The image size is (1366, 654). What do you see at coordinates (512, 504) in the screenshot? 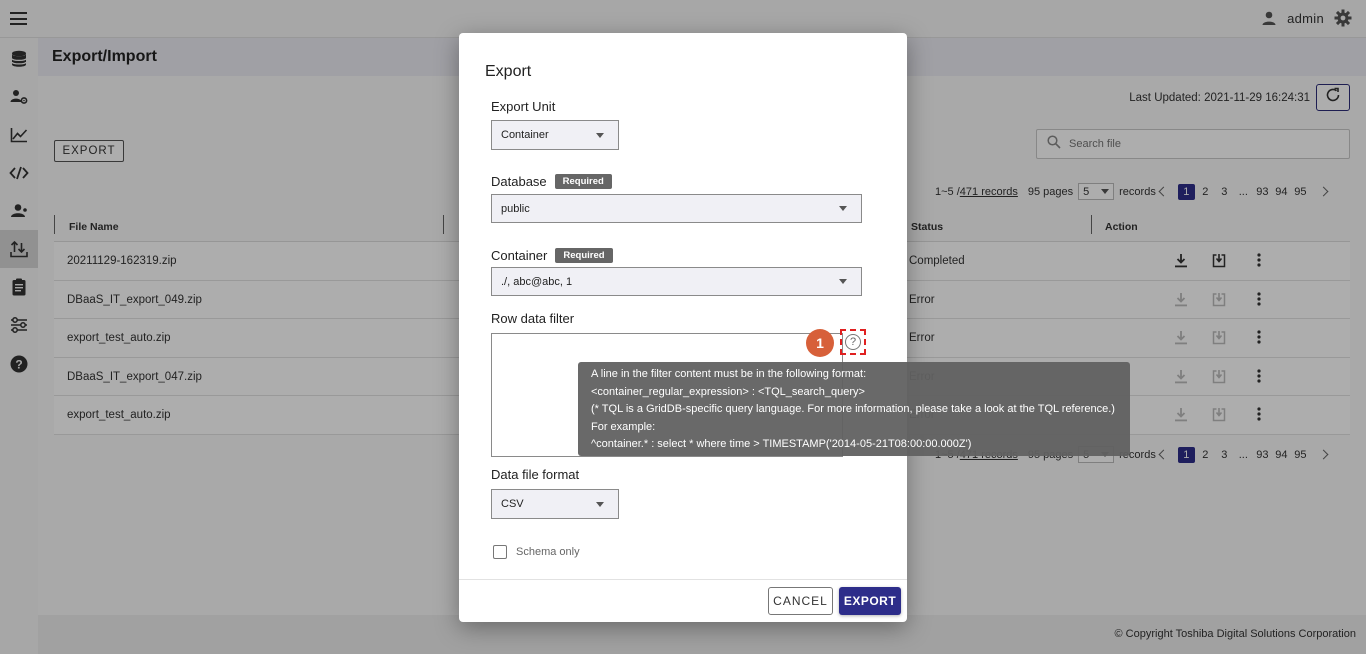
I see `data-format-value: CSV` at bounding box center [512, 504].